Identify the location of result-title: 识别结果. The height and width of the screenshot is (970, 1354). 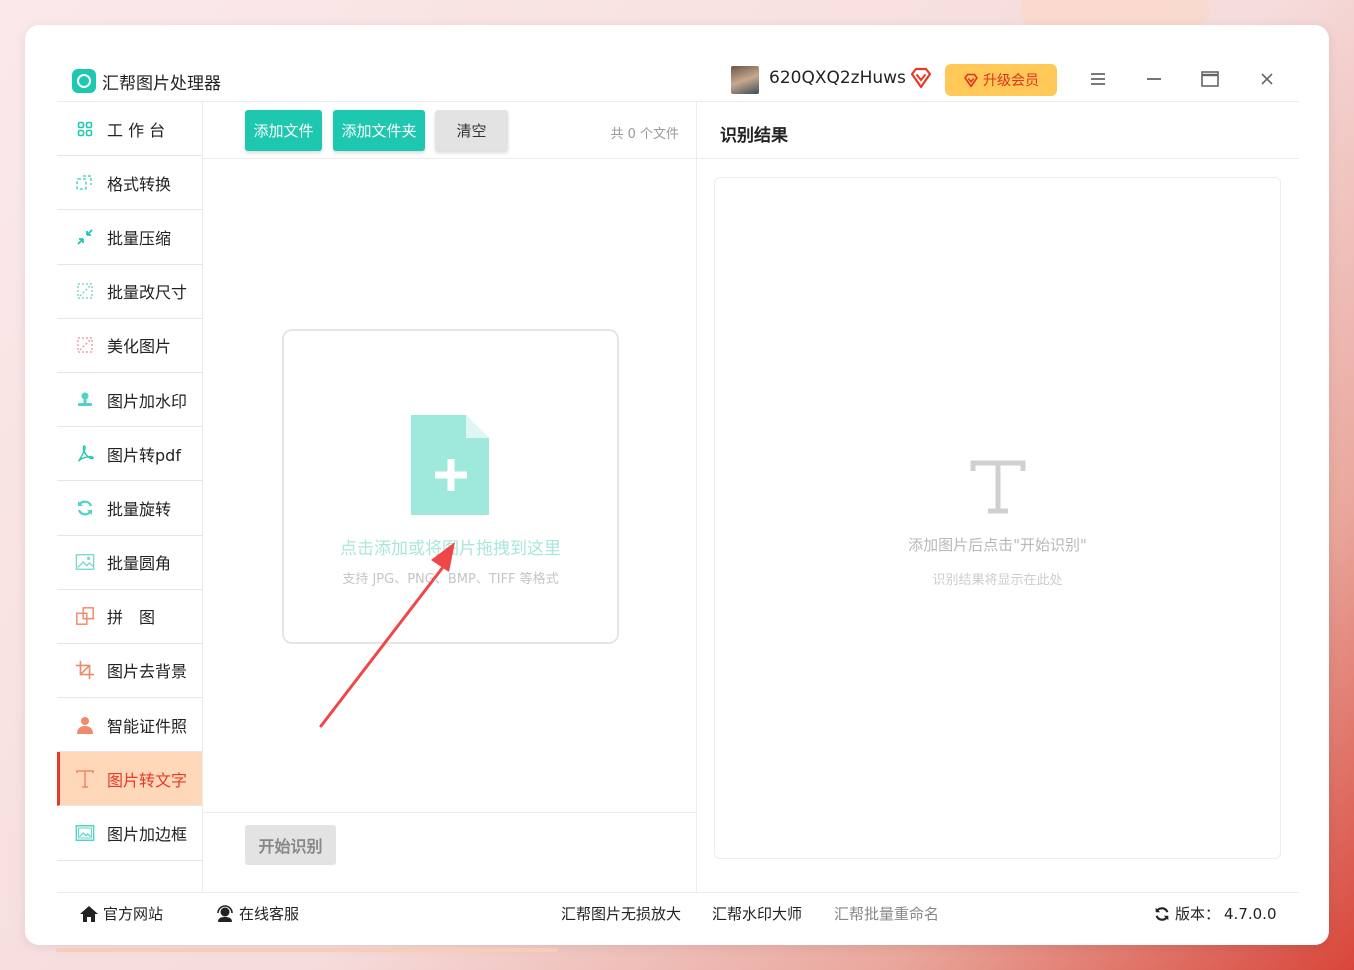
(754, 136).